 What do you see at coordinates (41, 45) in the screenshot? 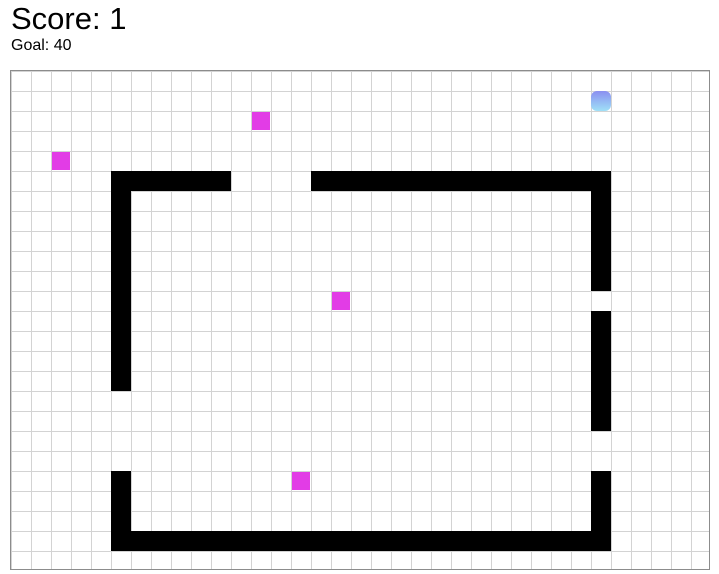
I see `goal-display: Goal: 40` at bounding box center [41, 45].